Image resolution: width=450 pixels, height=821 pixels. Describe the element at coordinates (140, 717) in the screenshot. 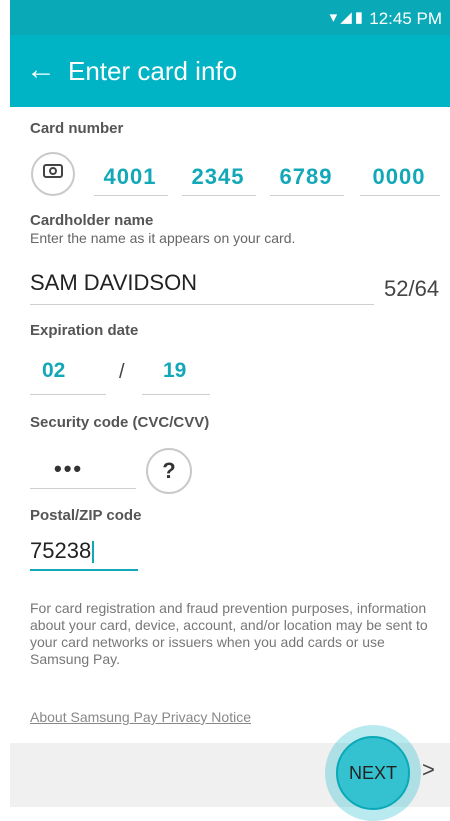

I see `privacy-notice-link: About Samsung Pay Privacy Notice` at that location.